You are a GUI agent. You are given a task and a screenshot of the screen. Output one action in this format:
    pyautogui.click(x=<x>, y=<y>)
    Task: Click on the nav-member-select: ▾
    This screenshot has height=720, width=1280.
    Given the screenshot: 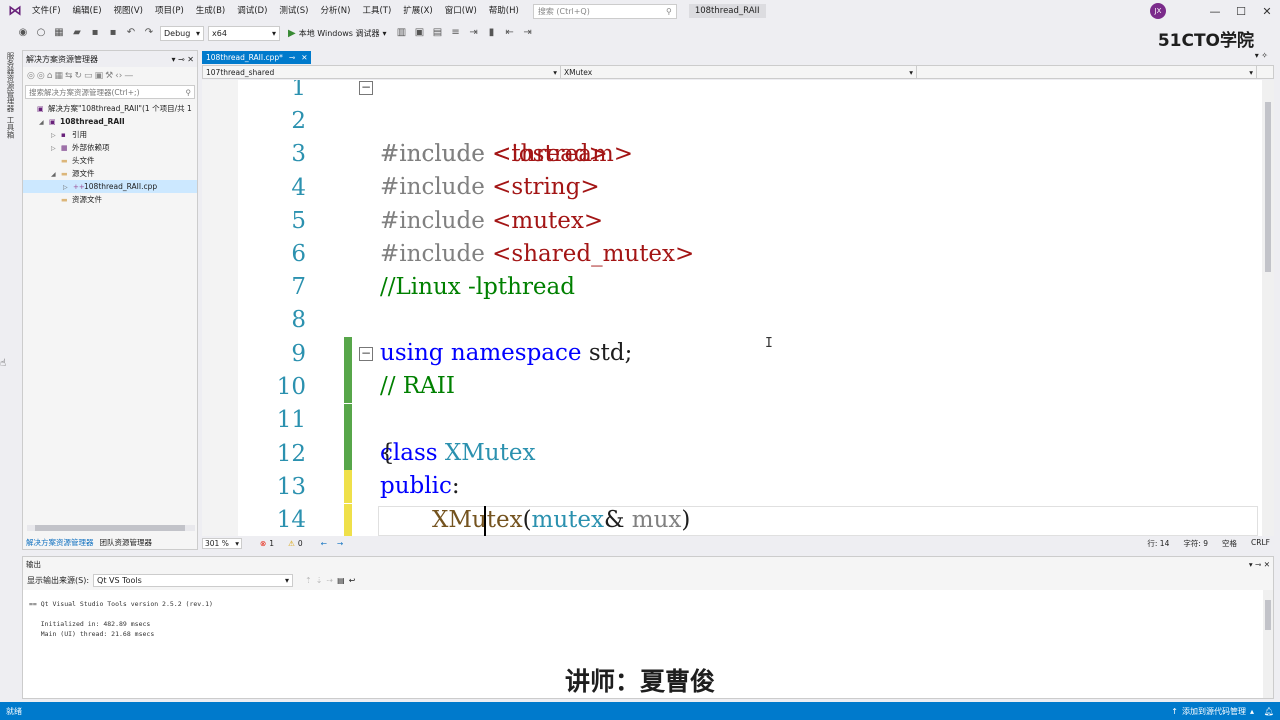 What is the action you would take?
    pyautogui.click(x=1087, y=72)
    